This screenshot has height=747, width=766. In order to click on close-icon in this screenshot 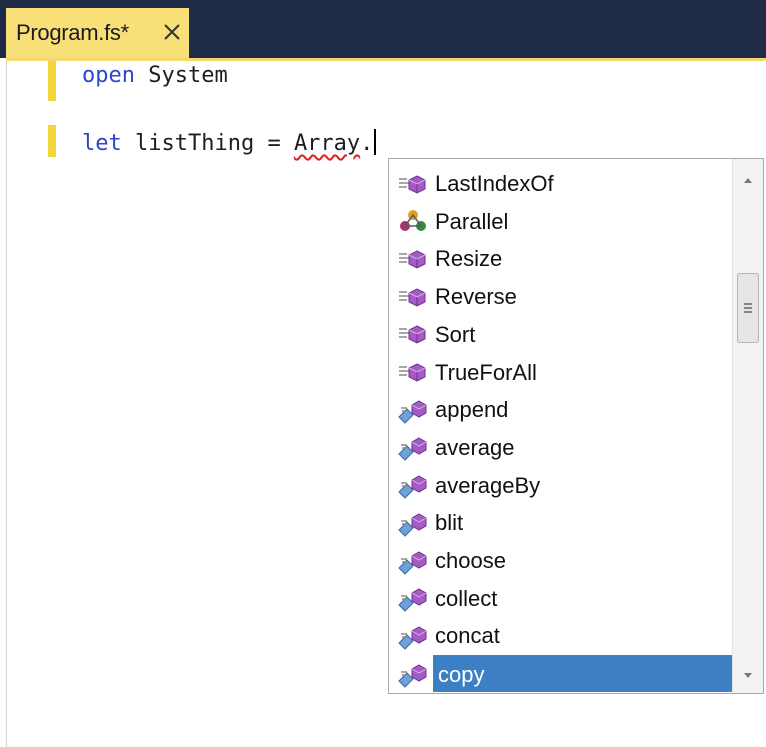, I will do `click(172, 32)`.